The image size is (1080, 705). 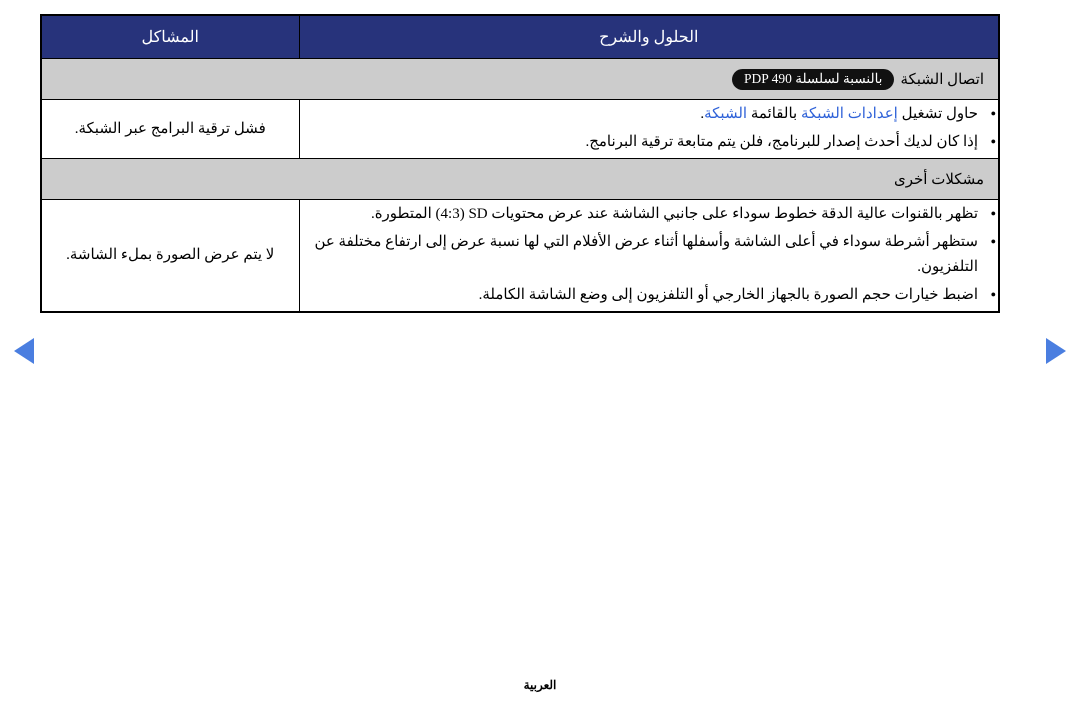 What do you see at coordinates (170, 256) in the screenshot?
I see `problem-cell: لا يتم عرض الصورة بملء الشاشة.` at bounding box center [170, 256].